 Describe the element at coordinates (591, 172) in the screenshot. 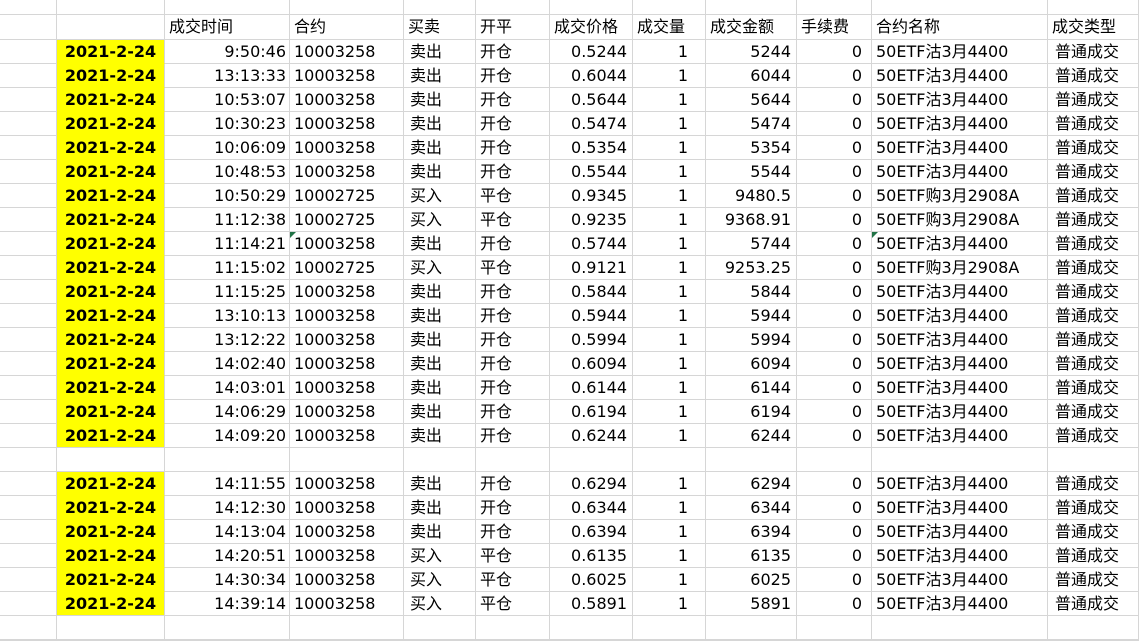

I see `cell-trade-price: 0.5544` at that location.